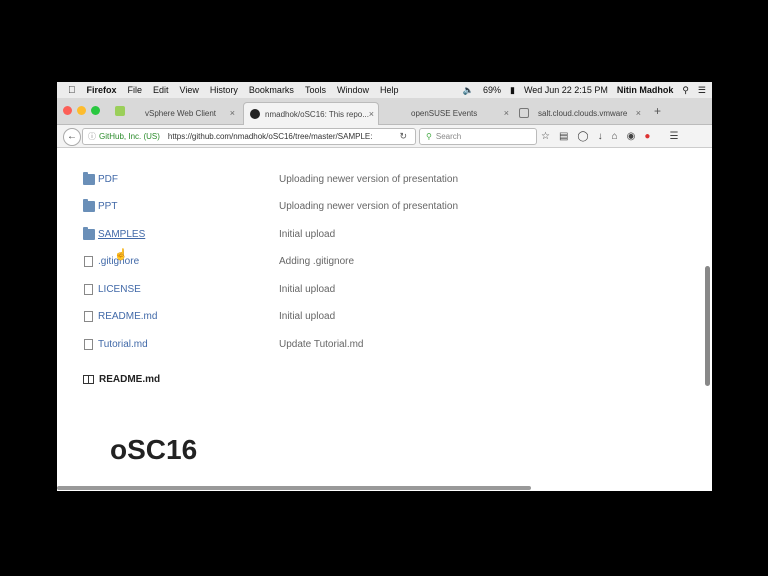 The height and width of the screenshot is (576, 768). What do you see at coordinates (563, 136) in the screenshot?
I see `reader-icon: ▤` at bounding box center [563, 136].